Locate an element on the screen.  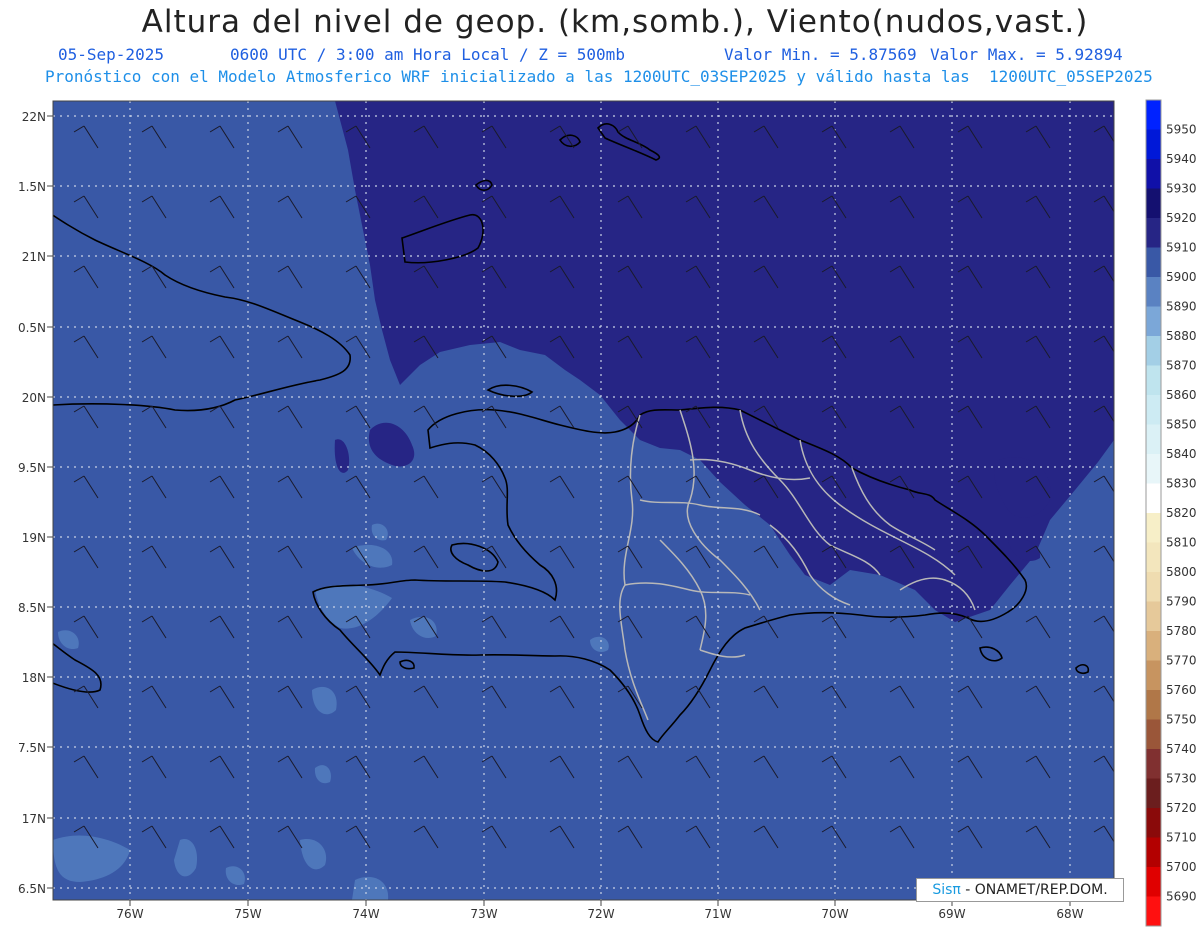
lat-label: 1.5N is located at coordinates (32, 187).